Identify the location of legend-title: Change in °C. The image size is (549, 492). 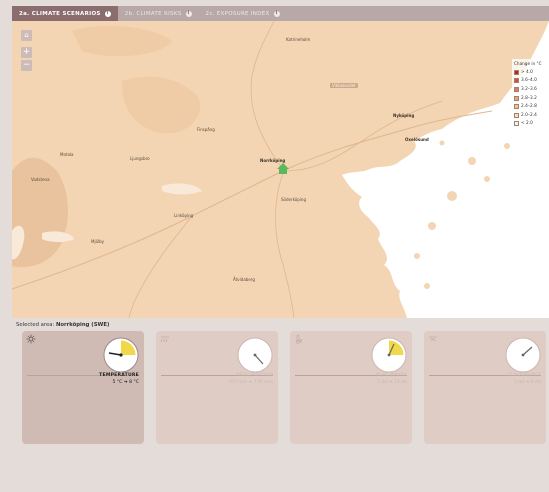
(528, 63).